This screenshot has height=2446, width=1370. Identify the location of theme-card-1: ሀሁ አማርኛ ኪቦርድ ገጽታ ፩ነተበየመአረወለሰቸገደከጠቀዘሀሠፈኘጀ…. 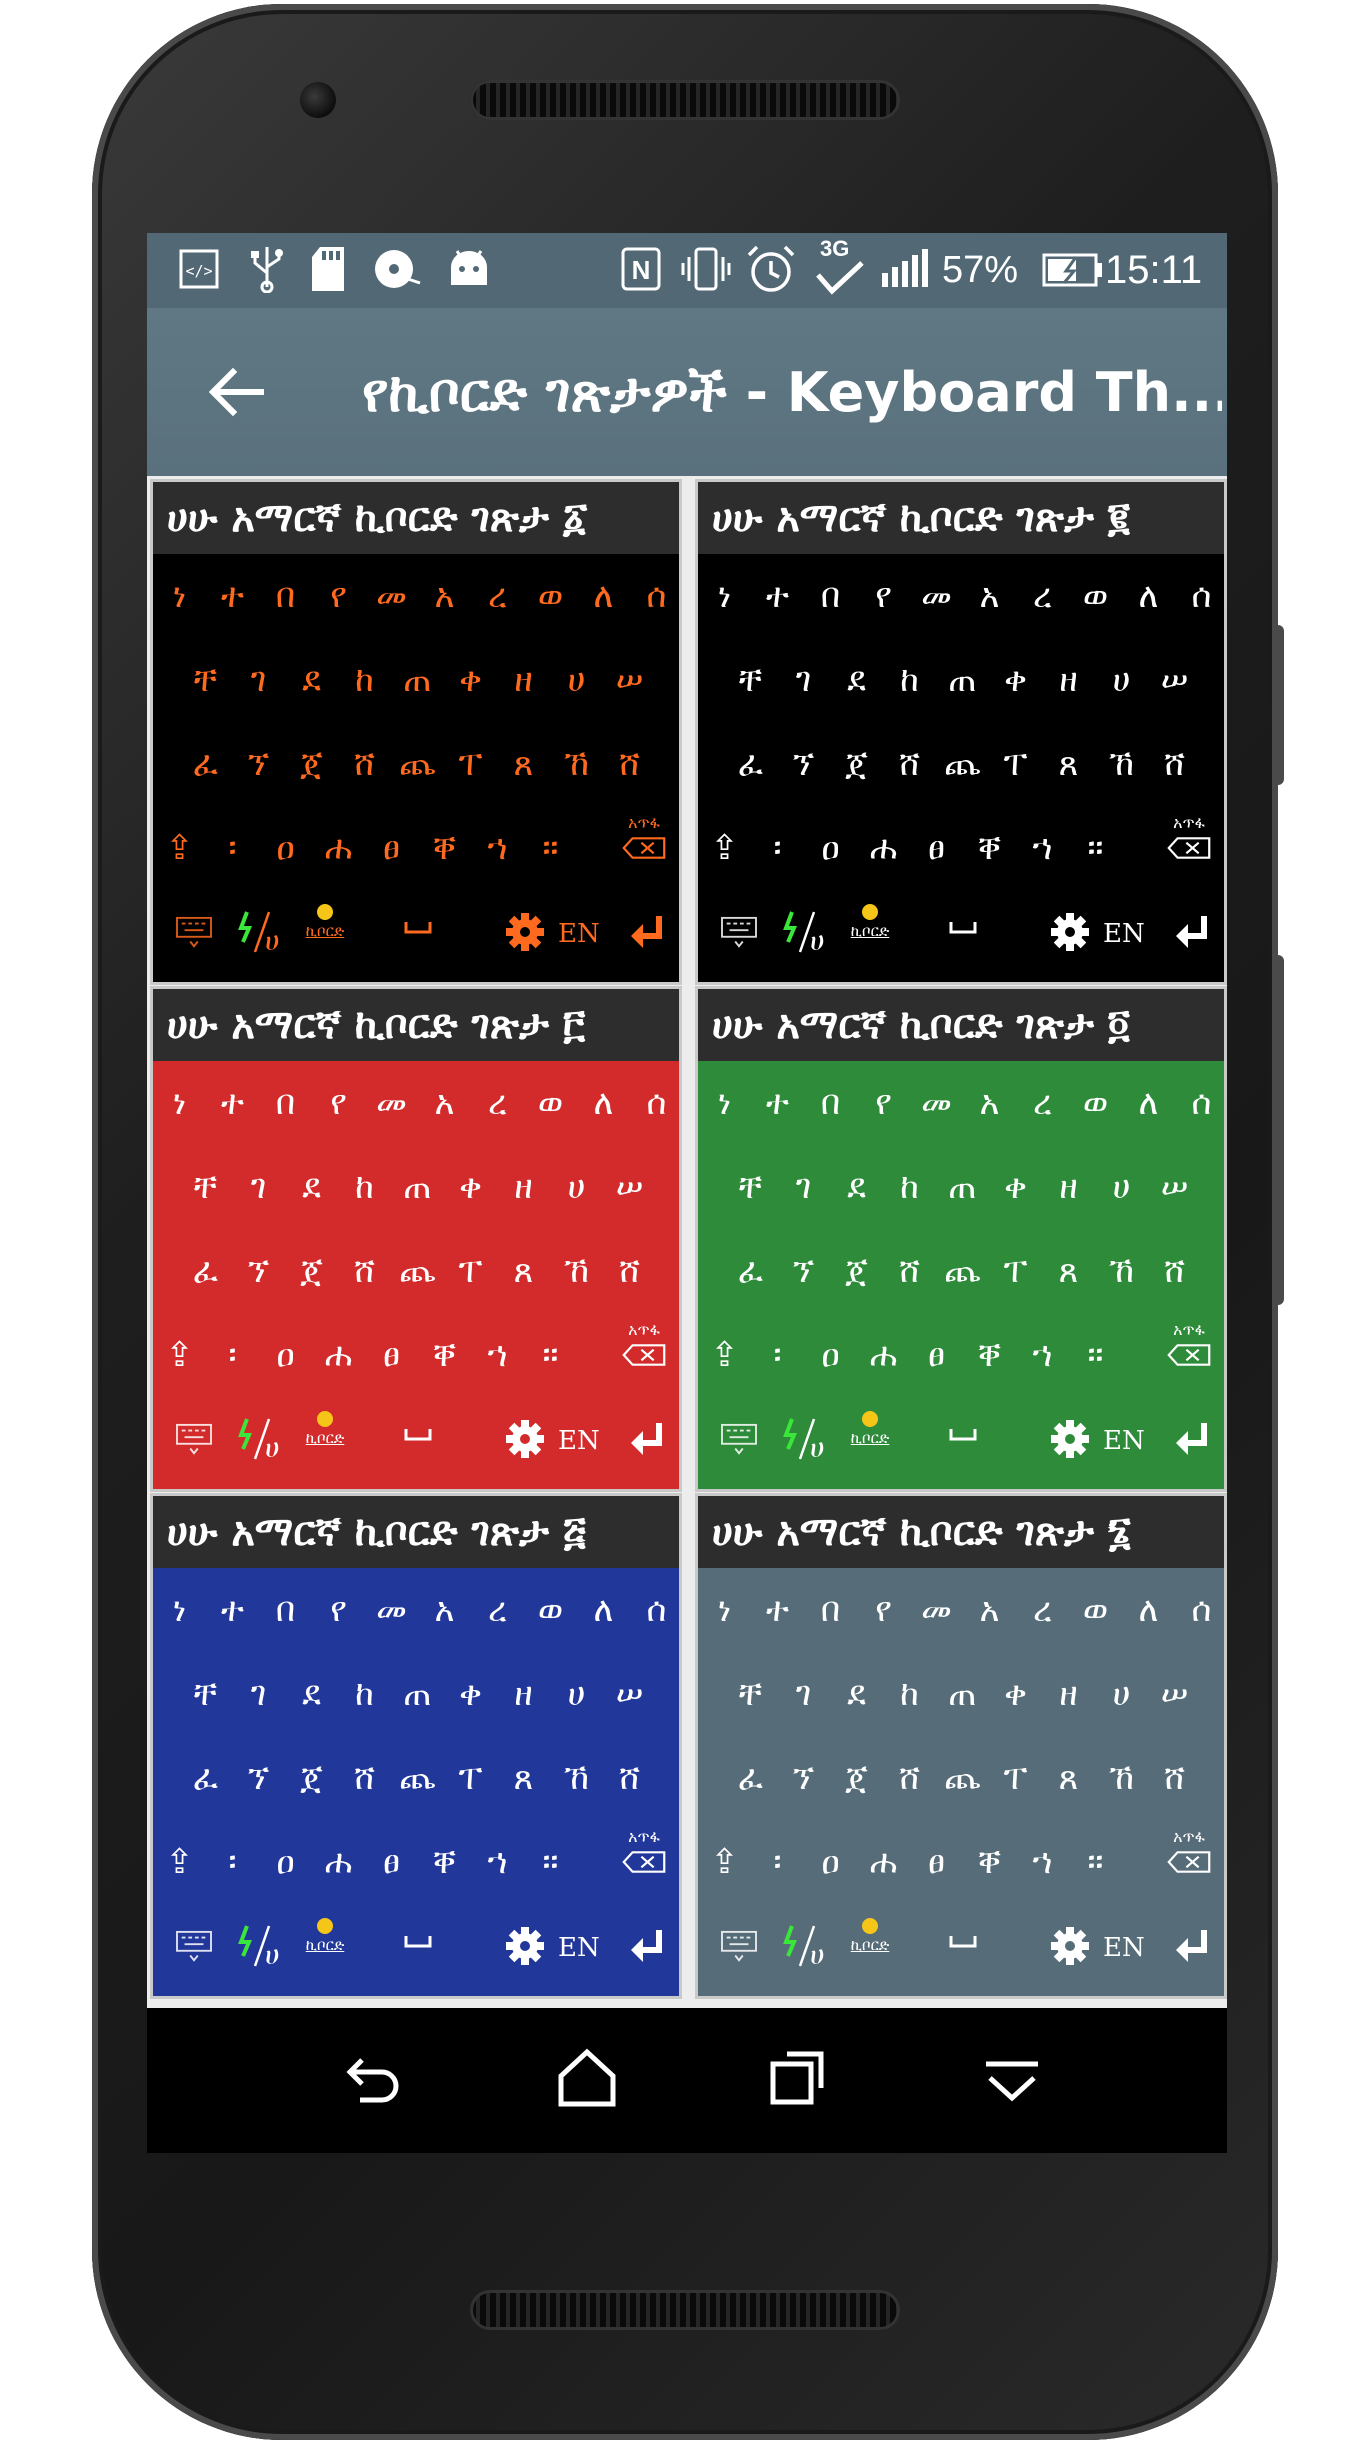
(416, 732).